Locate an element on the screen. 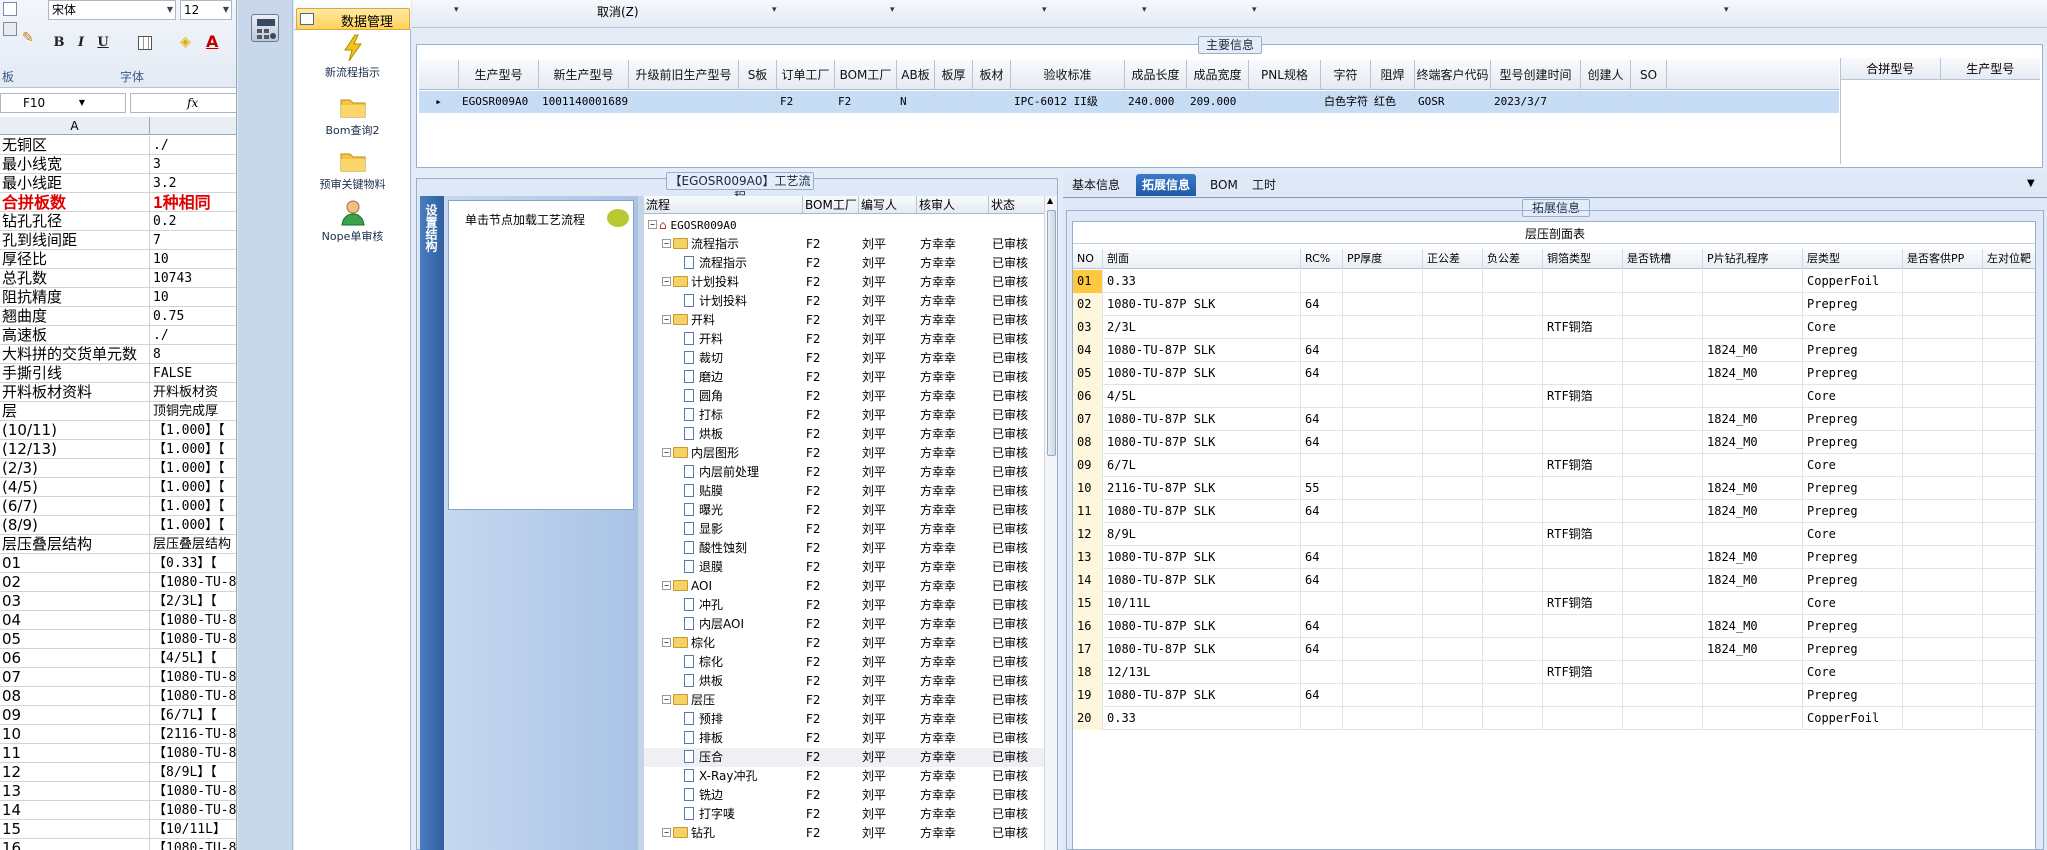  layer-cell: 03 is located at coordinates (1088, 327).